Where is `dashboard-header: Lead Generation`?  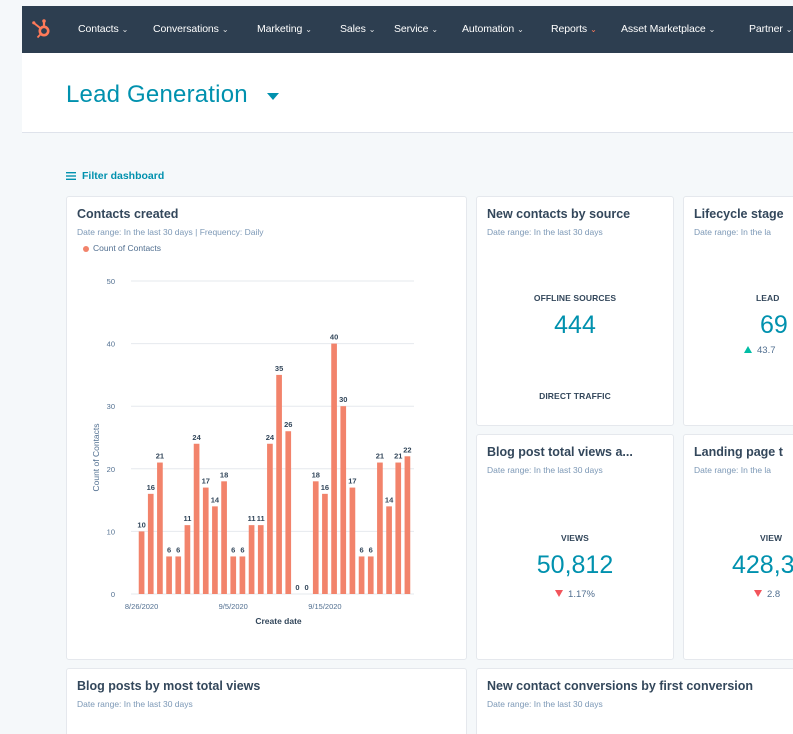
dashboard-header: Lead Generation is located at coordinates (407, 93).